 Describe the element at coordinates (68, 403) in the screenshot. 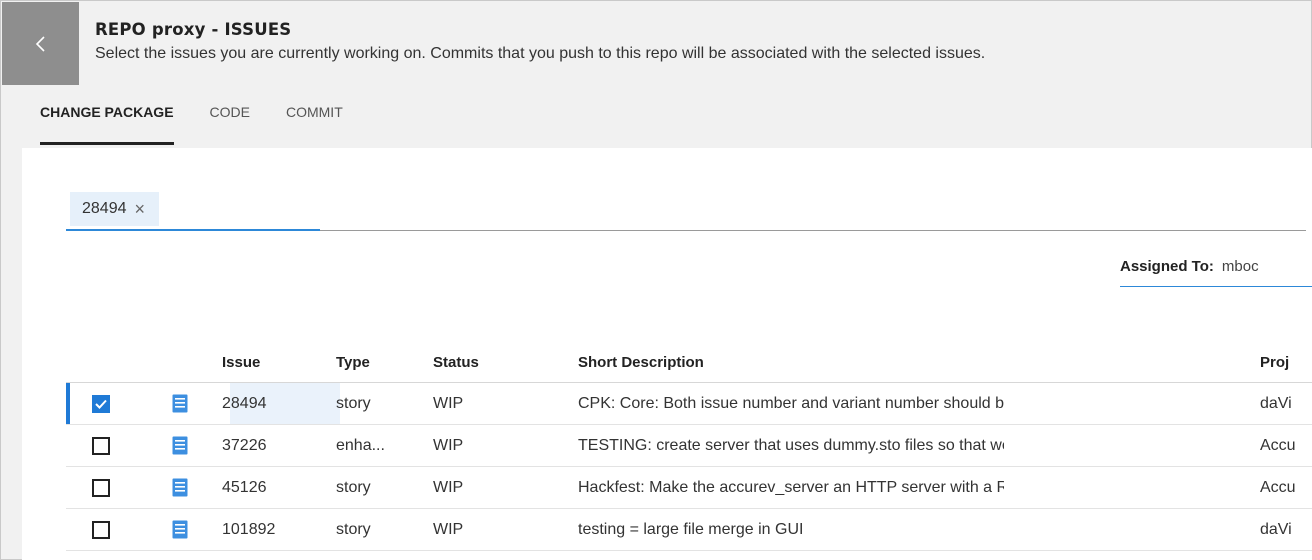

I see `row-selection-indicator` at that location.